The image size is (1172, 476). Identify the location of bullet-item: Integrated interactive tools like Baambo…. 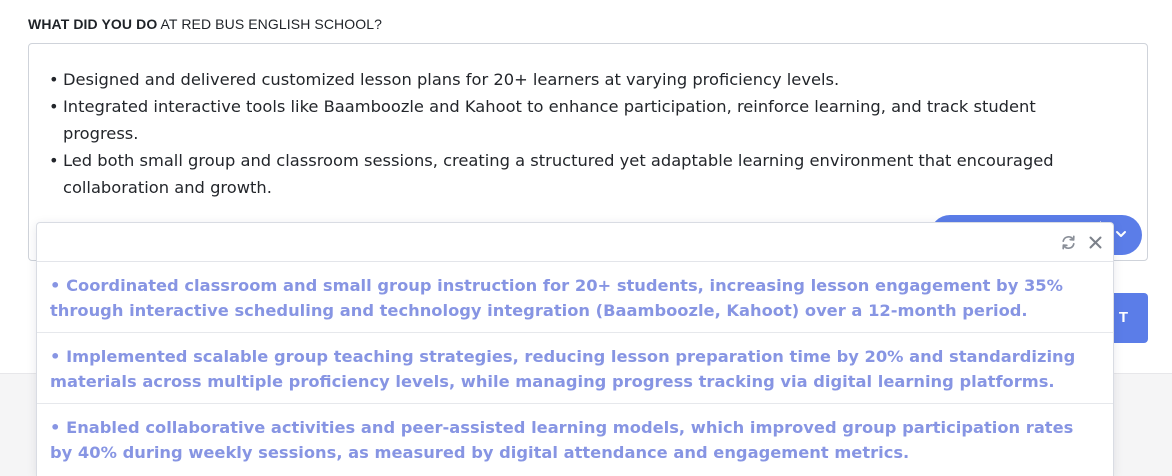
(579, 120).